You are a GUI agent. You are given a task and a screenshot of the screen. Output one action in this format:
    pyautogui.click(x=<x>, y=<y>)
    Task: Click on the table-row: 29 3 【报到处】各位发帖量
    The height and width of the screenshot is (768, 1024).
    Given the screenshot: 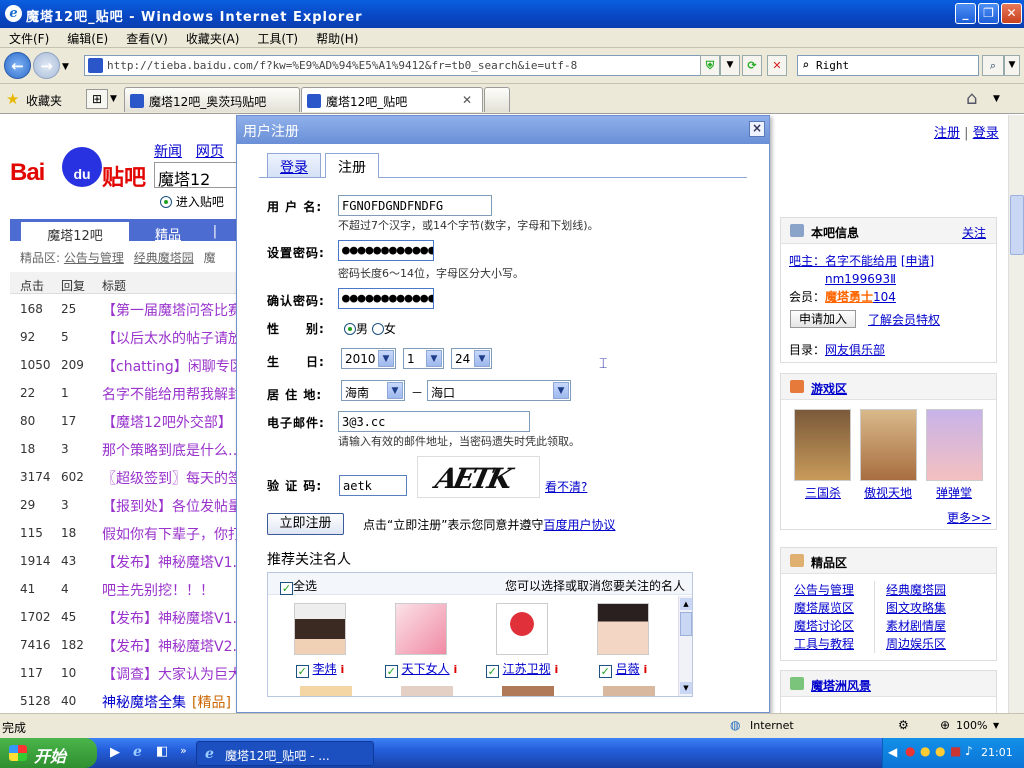 What is the action you would take?
    pyautogui.click(x=121, y=504)
    